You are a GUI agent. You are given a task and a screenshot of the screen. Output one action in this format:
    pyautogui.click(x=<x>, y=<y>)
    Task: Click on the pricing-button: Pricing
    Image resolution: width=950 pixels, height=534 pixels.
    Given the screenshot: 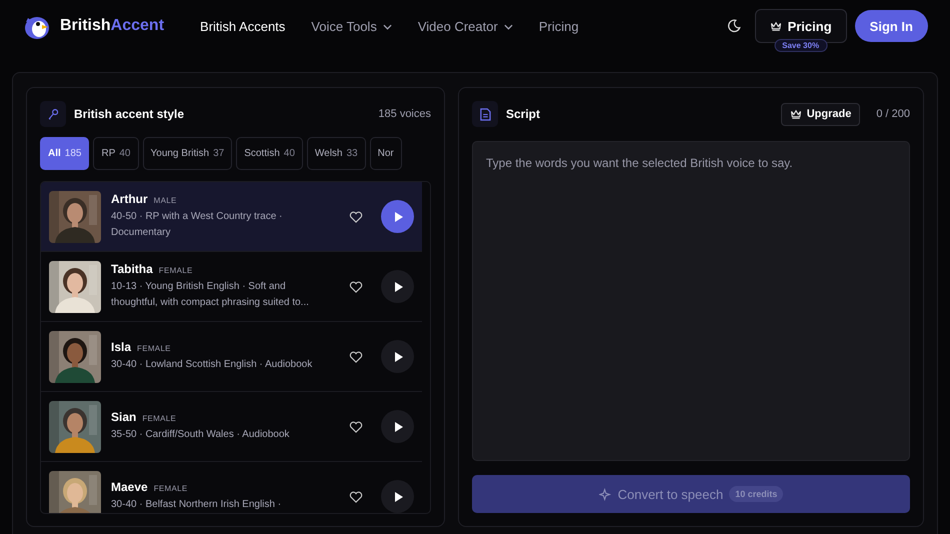 What is the action you would take?
    pyautogui.click(x=800, y=26)
    